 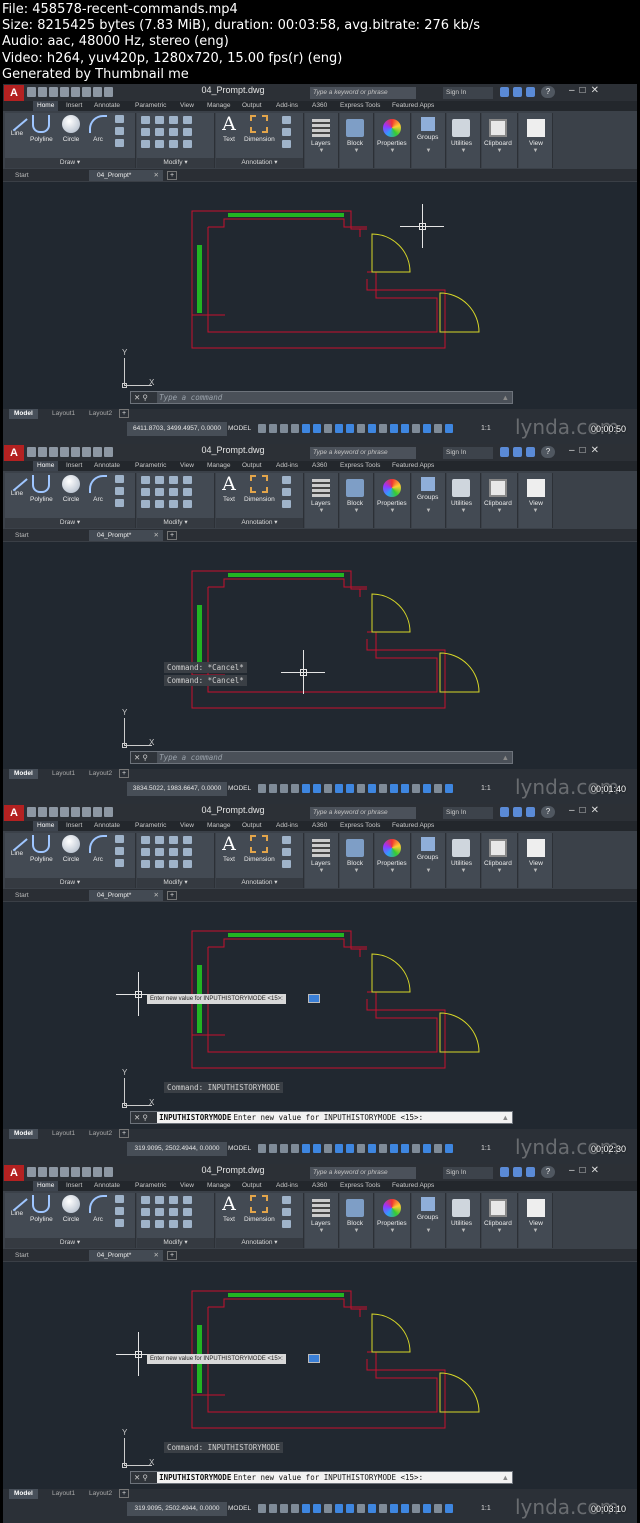 I want to click on selection-filter-icon, so click(x=416, y=1508).